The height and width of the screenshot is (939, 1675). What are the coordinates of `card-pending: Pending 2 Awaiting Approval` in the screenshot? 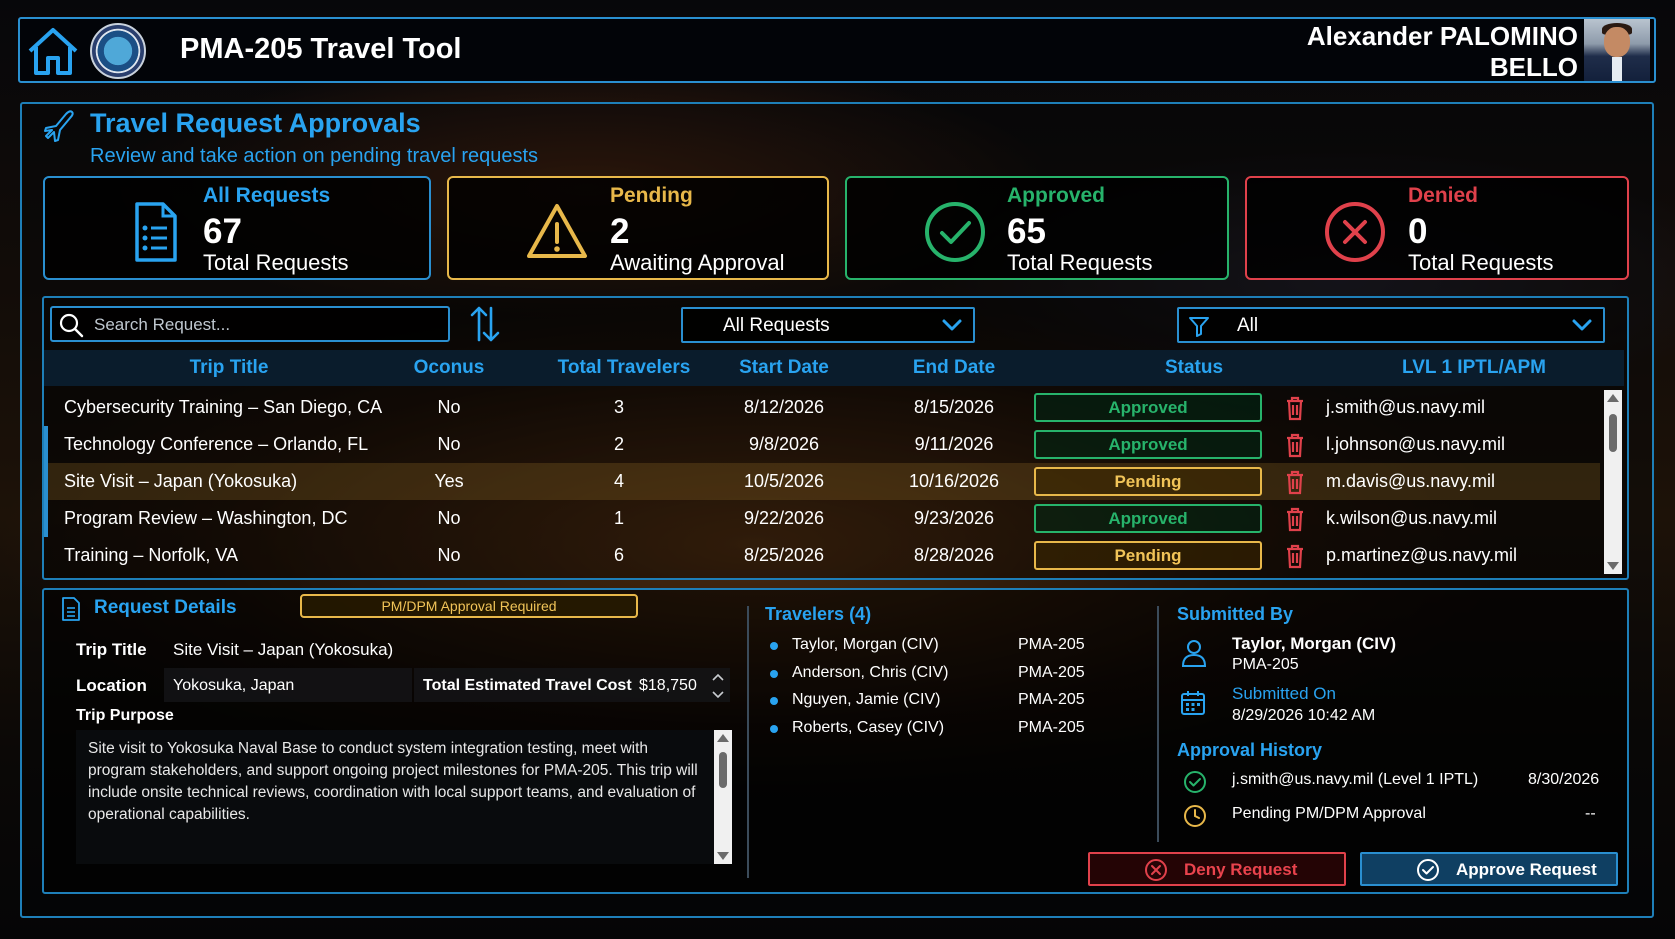 It's located at (638, 228).